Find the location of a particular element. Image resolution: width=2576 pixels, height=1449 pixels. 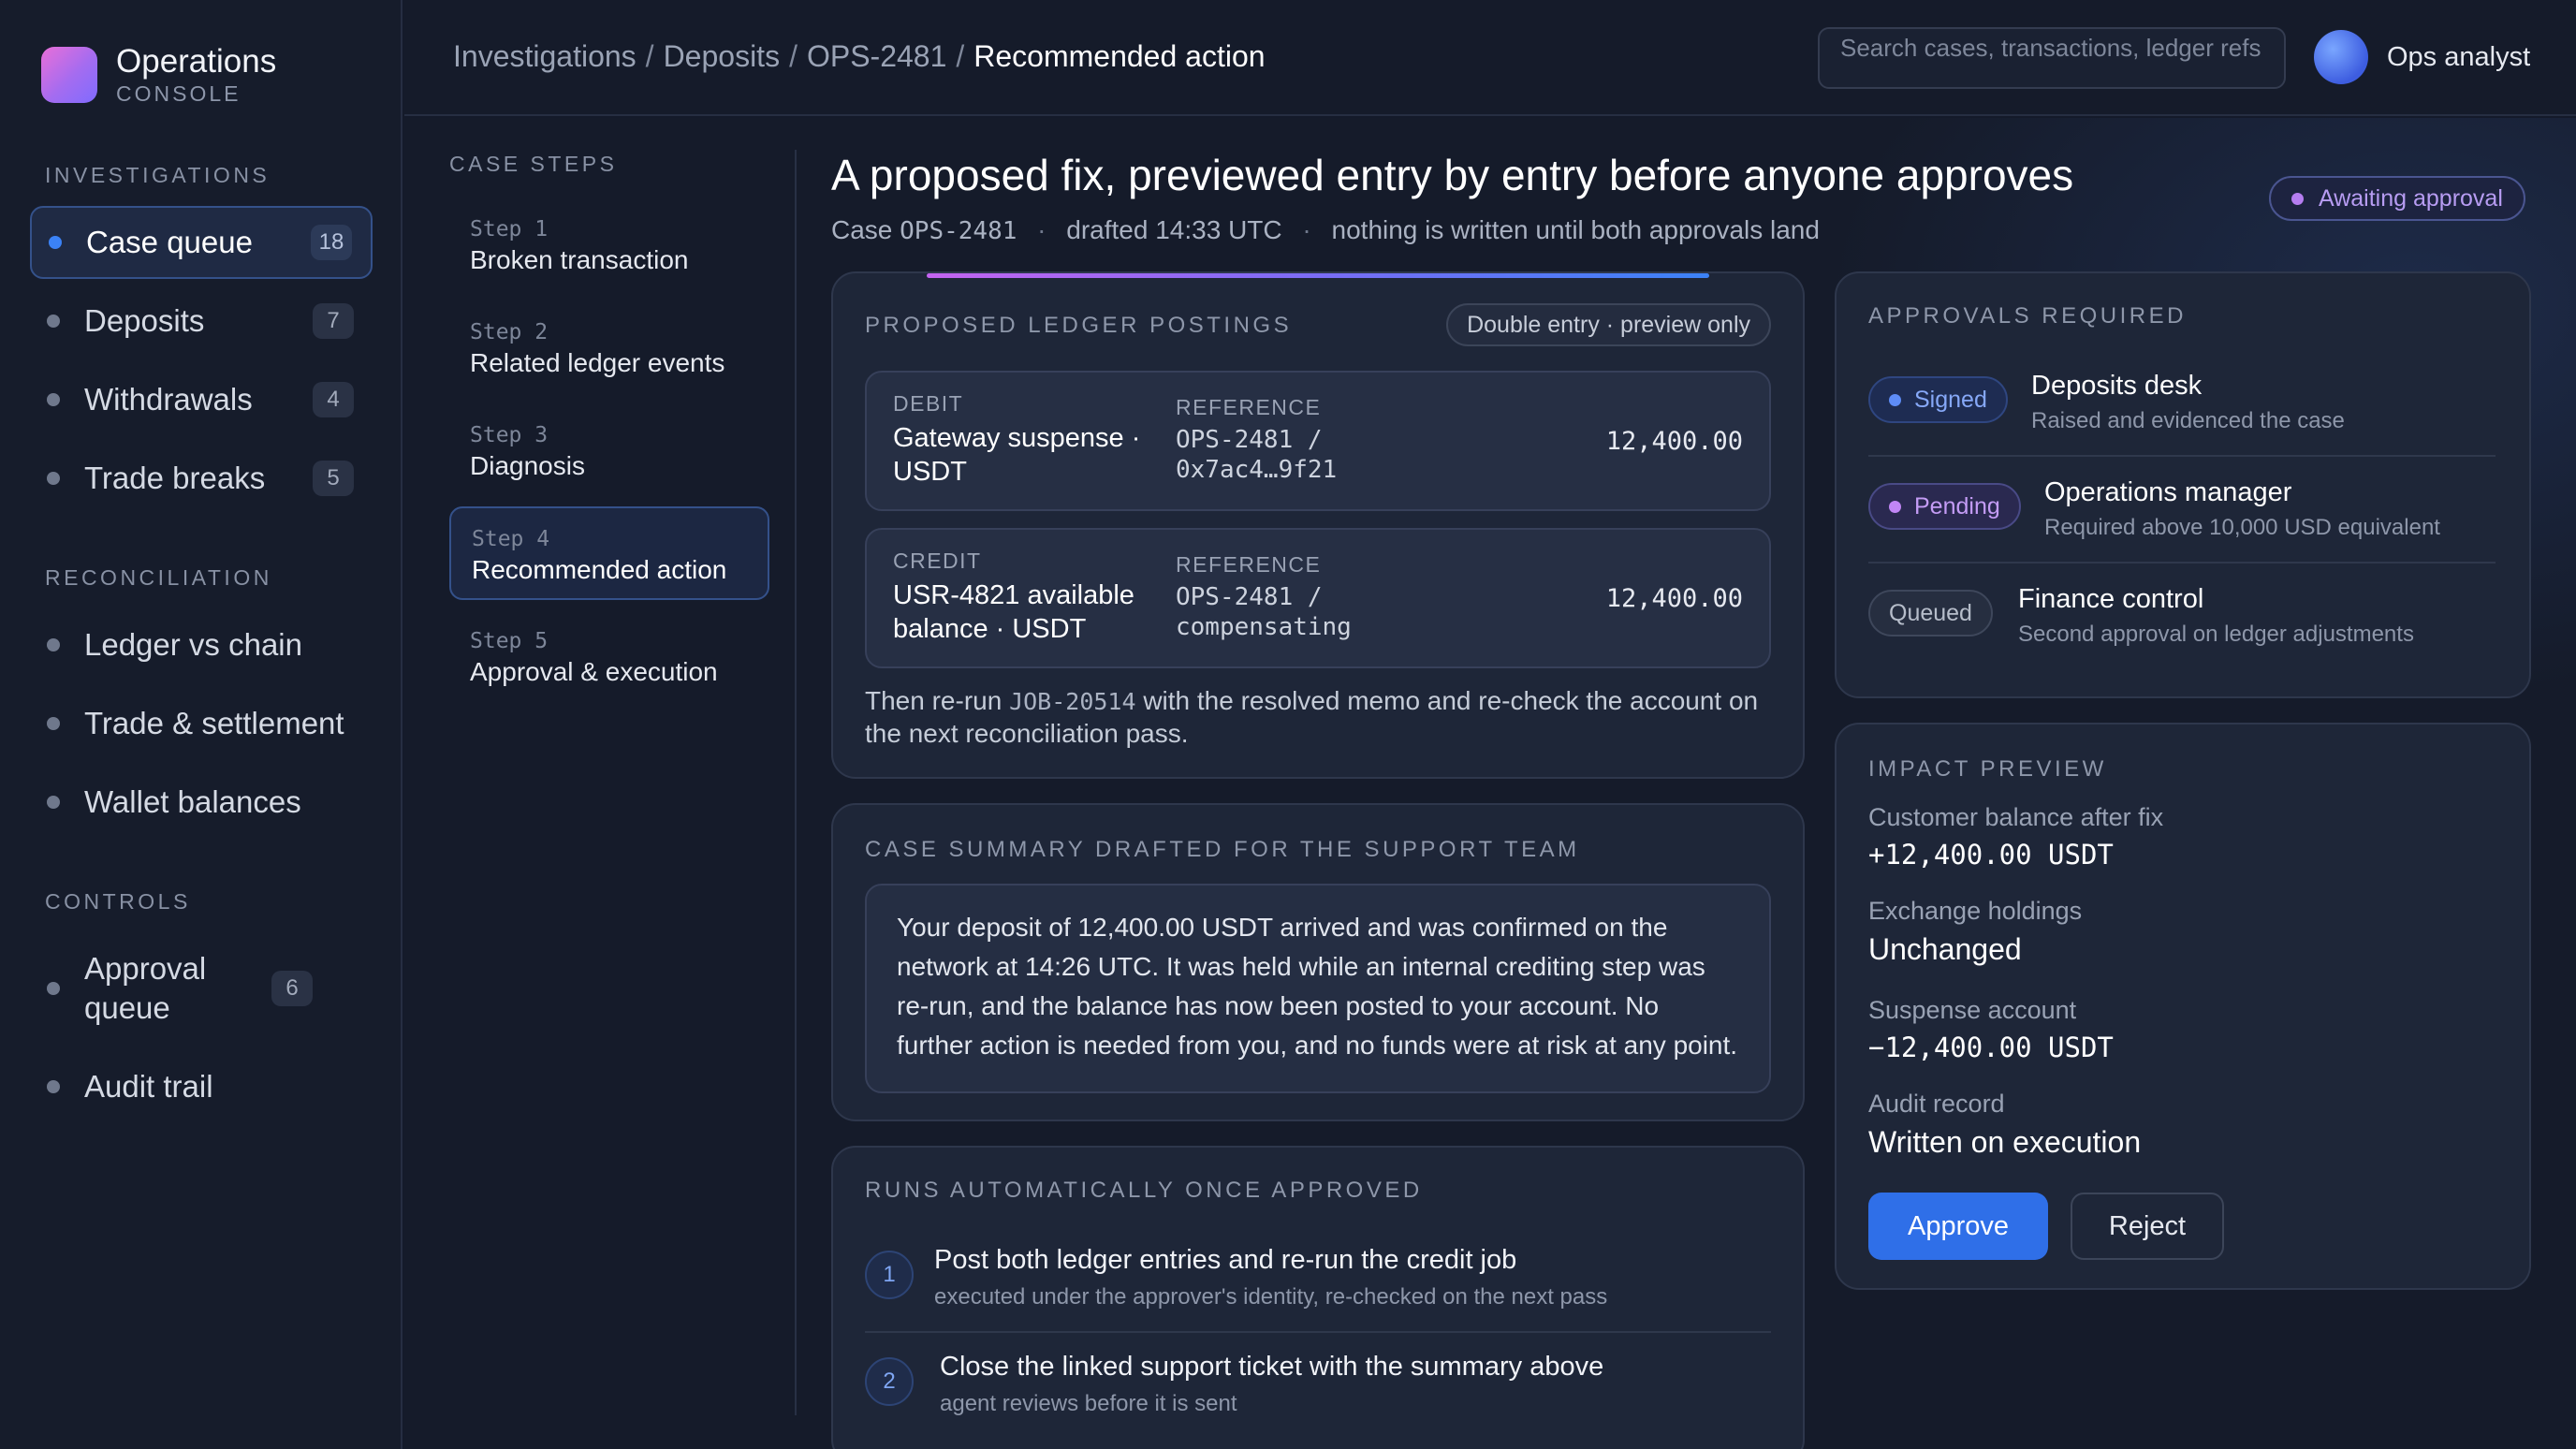

sidebar-item-trade-settlement: Trade & settlement is located at coordinates (201, 723).